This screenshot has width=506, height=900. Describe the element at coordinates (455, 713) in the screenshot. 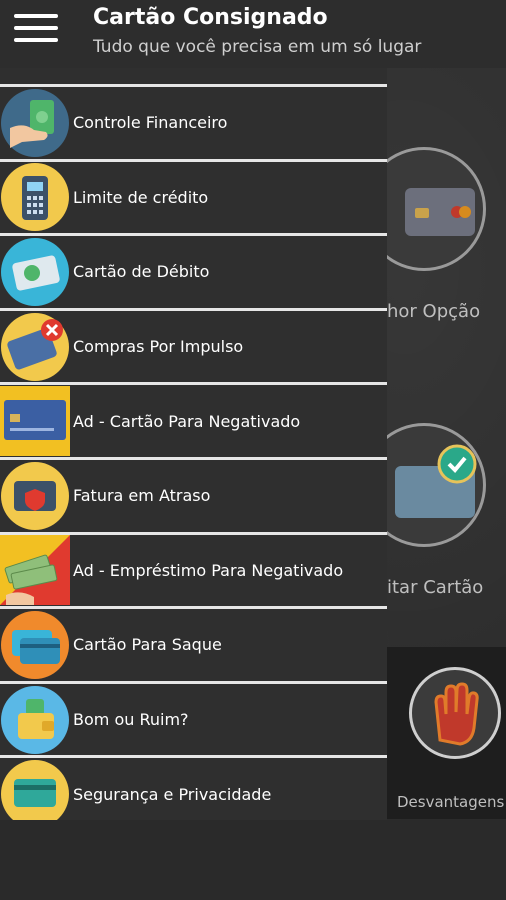

I see `stop-hand-icon` at that location.